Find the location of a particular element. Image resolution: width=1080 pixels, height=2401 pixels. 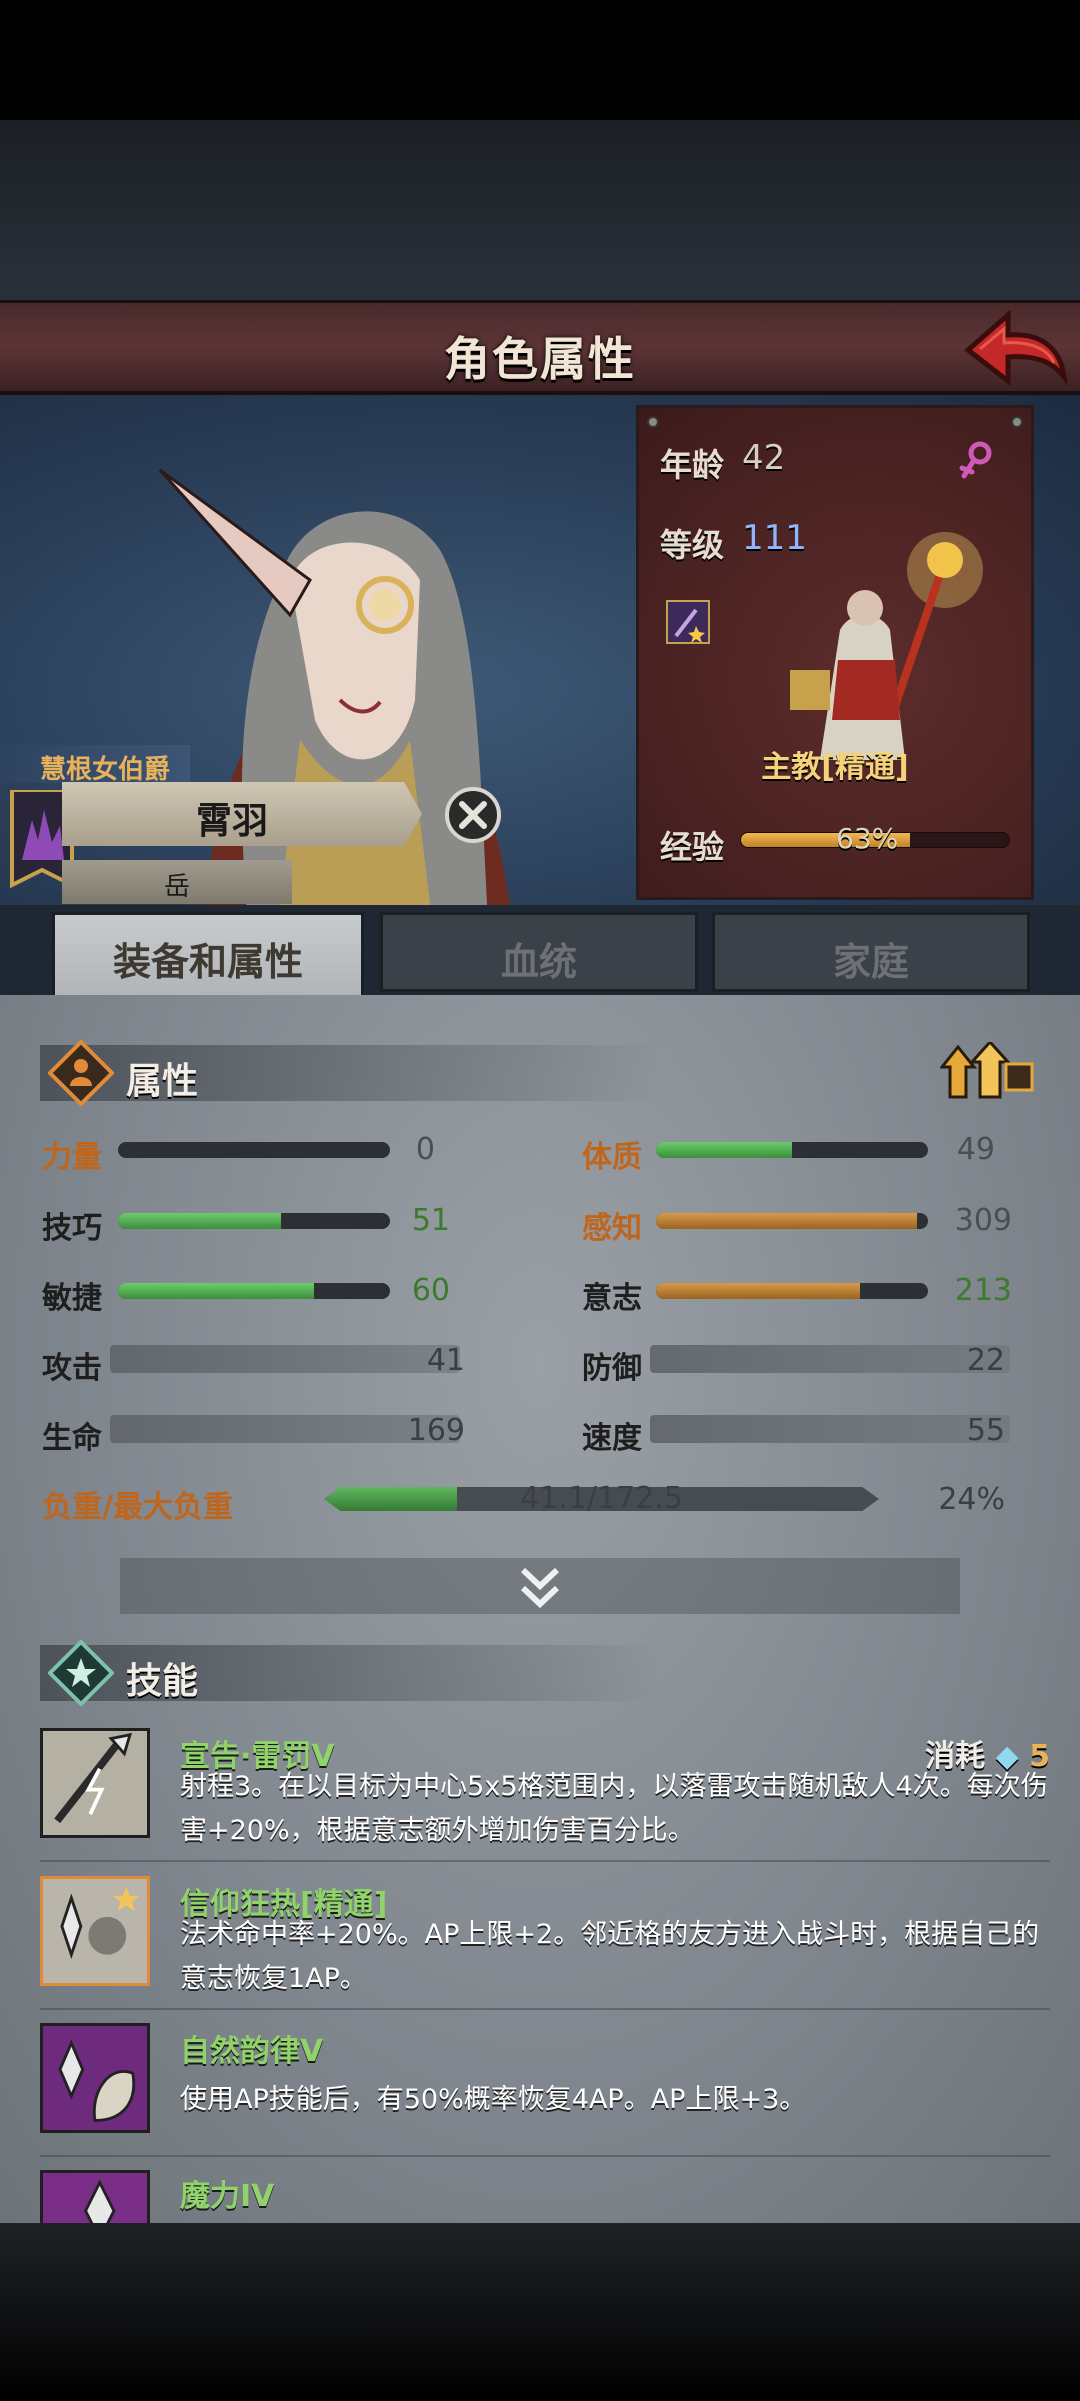

name-plate: 霄羽 is located at coordinates (242, 814).